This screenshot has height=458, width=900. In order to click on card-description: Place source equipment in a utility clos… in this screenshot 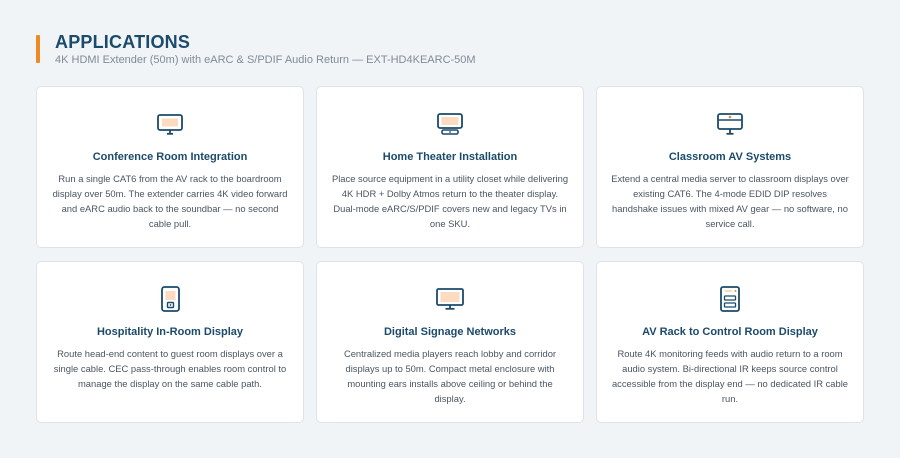, I will do `click(450, 201)`.